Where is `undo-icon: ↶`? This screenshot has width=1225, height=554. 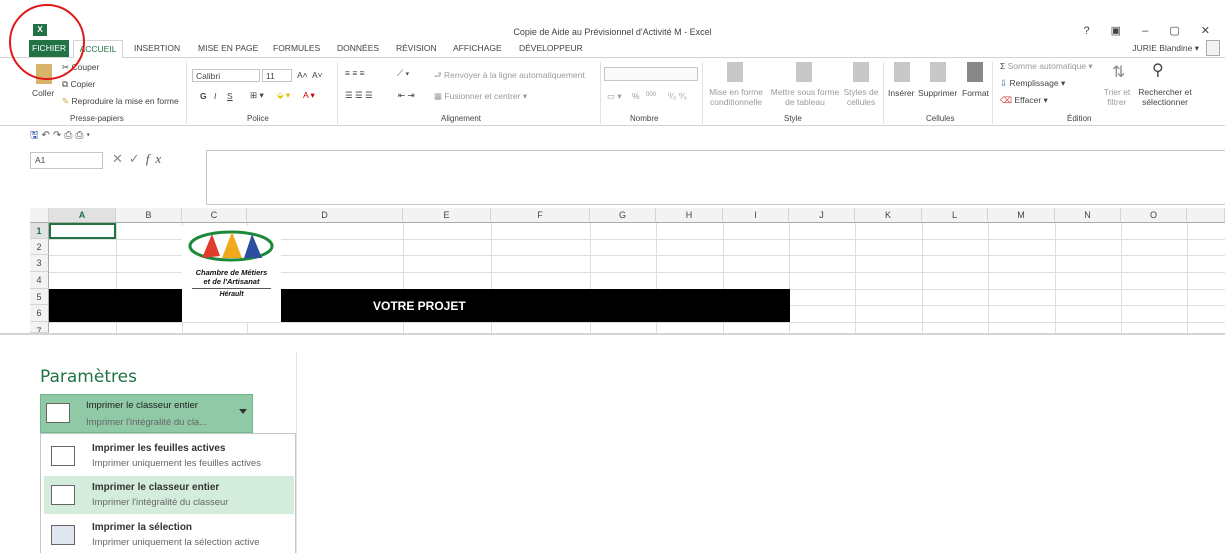 undo-icon: ↶ is located at coordinates (47, 135).